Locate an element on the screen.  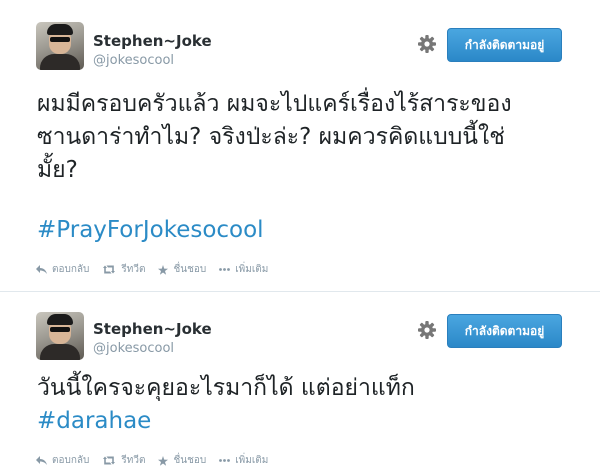
tweet-text-line: วันนี้ใครจะคุยอะไรมาก็ได้ แต่อย่าแท็ก is located at coordinates (226, 388).